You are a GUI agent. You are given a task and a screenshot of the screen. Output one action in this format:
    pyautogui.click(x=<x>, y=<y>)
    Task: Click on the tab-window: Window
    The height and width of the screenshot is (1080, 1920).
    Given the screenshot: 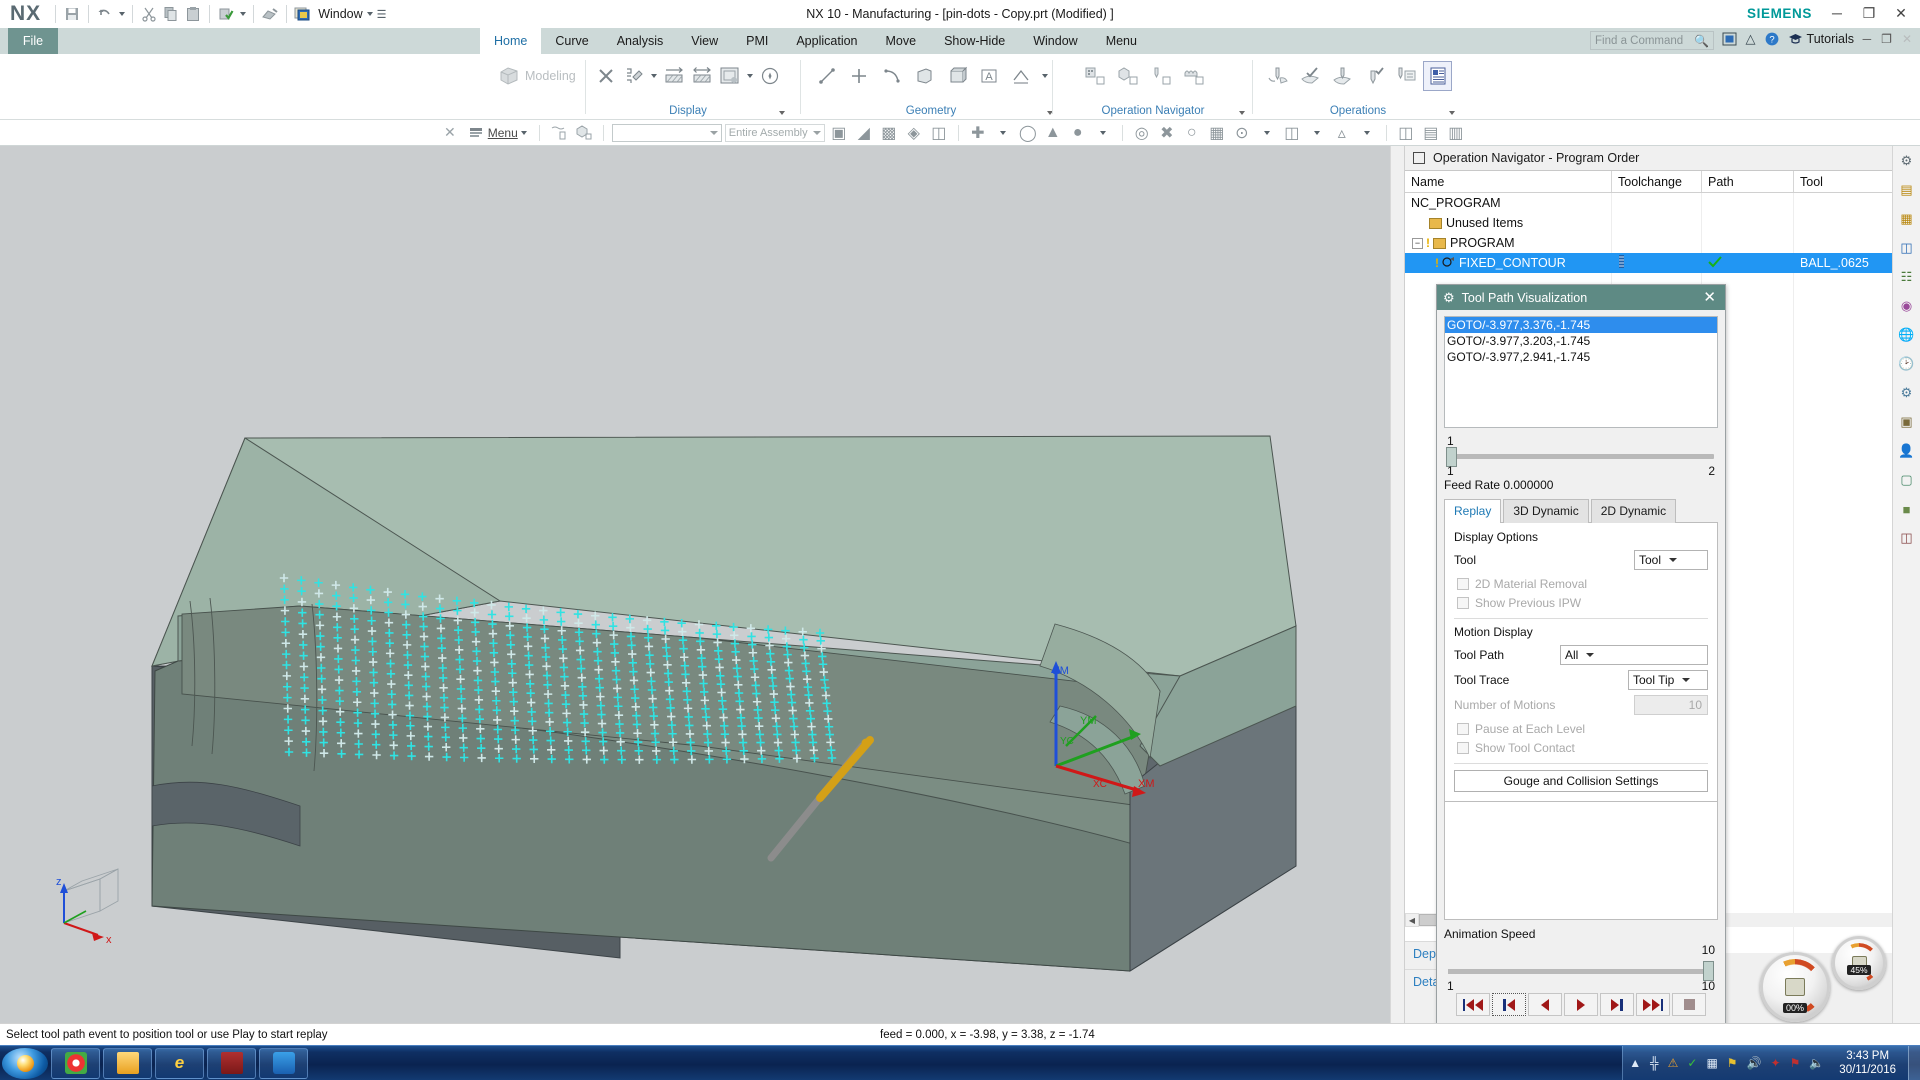 What is the action you would take?
    pyautogui.click(x=1055, y=41)
    